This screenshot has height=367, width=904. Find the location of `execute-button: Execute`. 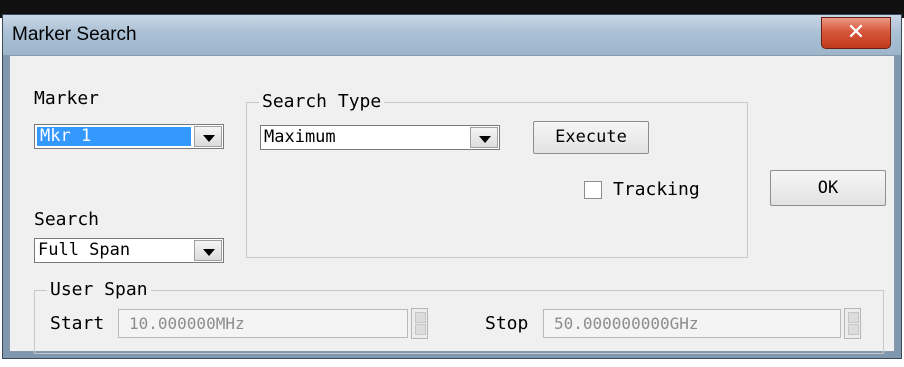

execute-button: Execute is located at coordinates (591, 137).